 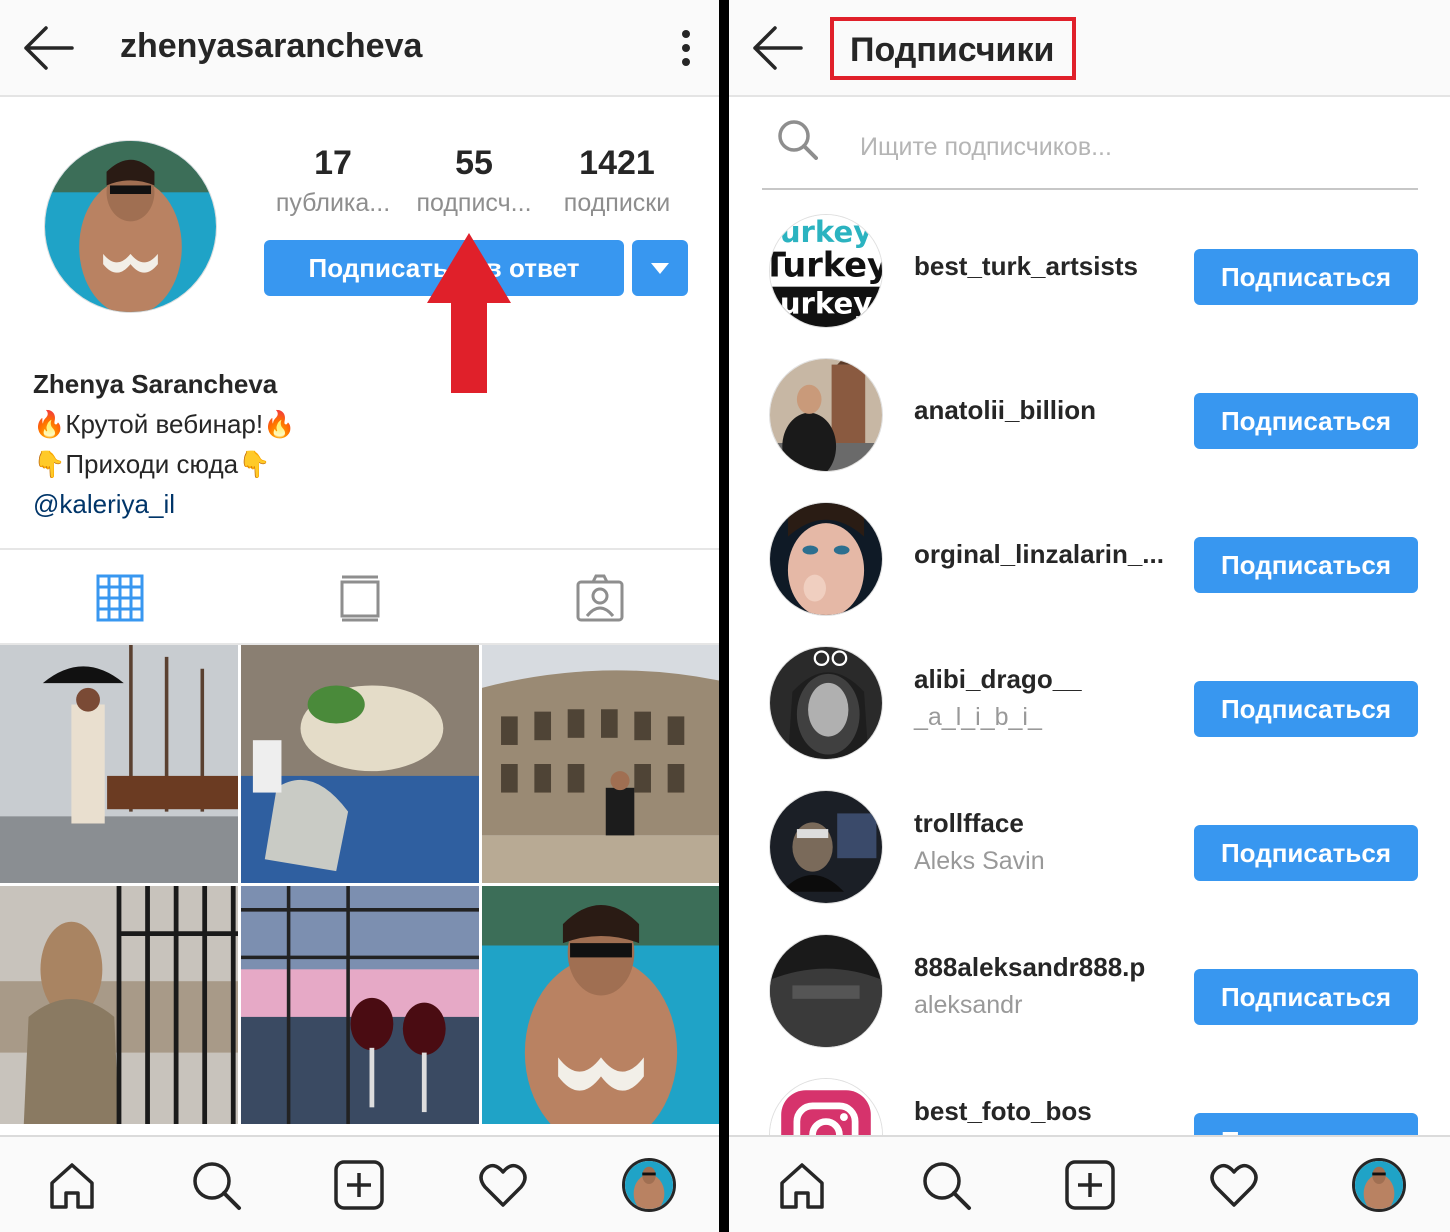 What do you see at coordinates (979, 861) in the screenshot?
I see `follower-full-name: Aleks Savin` at bounding box center [979, 861].